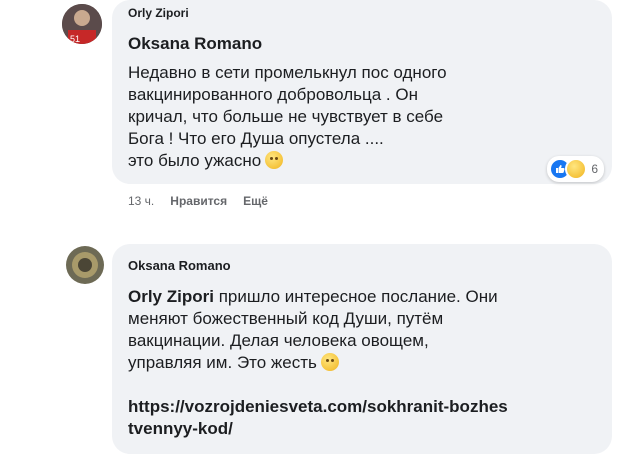 The width and height of the screenshot is (622, 460). I want to click on avatar-image-icon: 51, so click(82, 24).